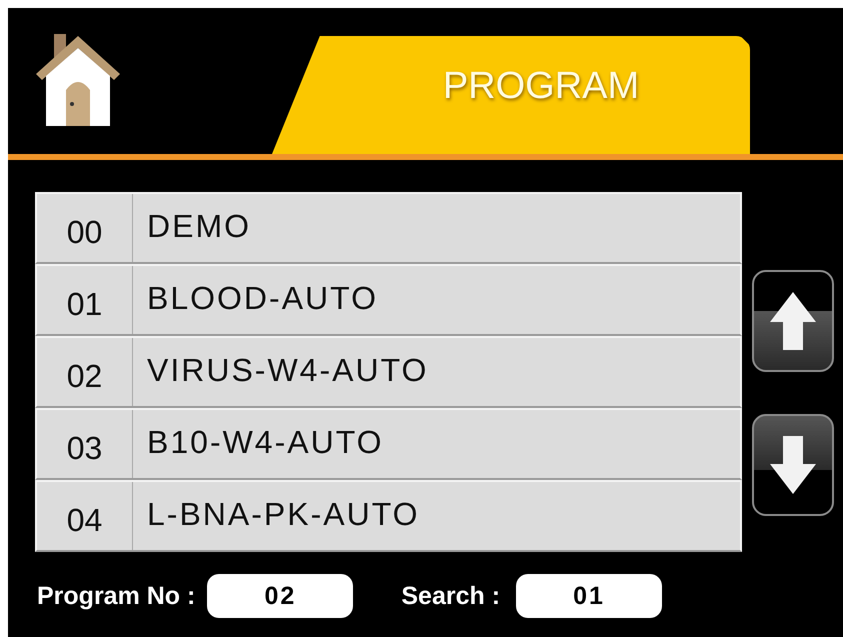 This screenshot has height=637, width=843. Describe the element at coordinates (388, 444) in the screenshot. I see `program-row: 03 B10-W4-AUTO` at that location.